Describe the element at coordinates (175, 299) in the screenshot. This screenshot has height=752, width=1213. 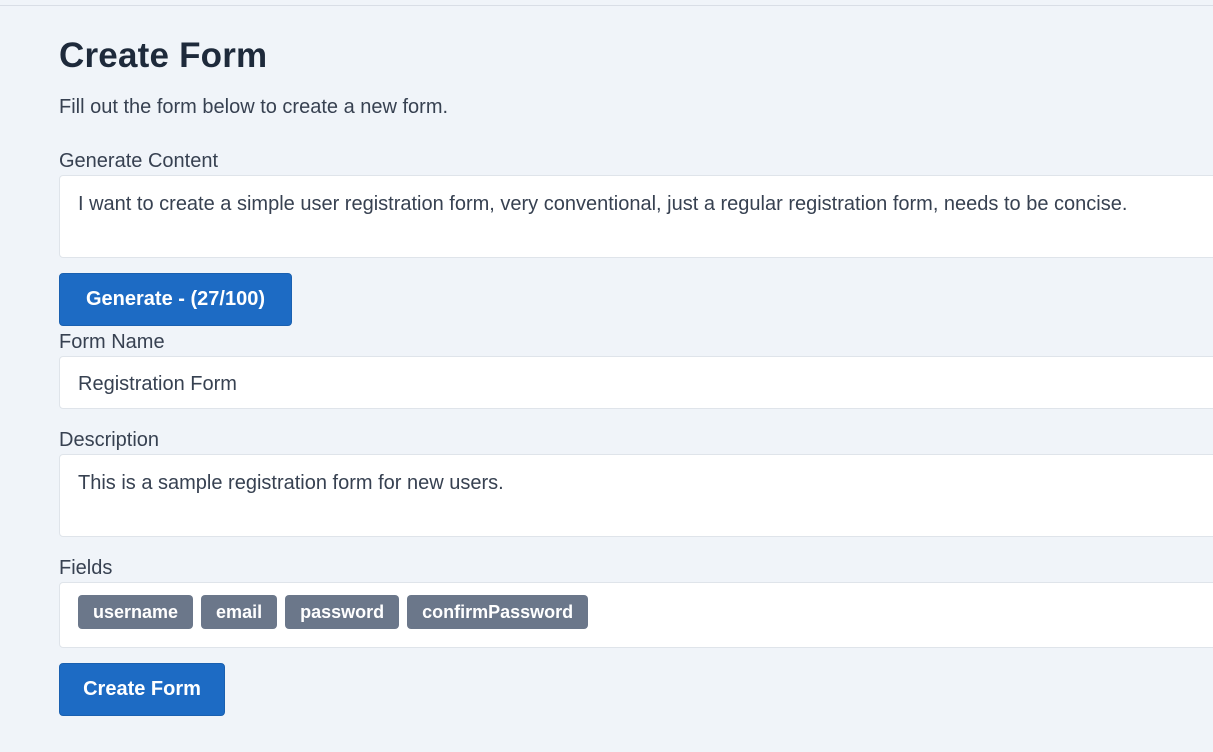
I see `generate-button: Generate - (27/100)` at that location.